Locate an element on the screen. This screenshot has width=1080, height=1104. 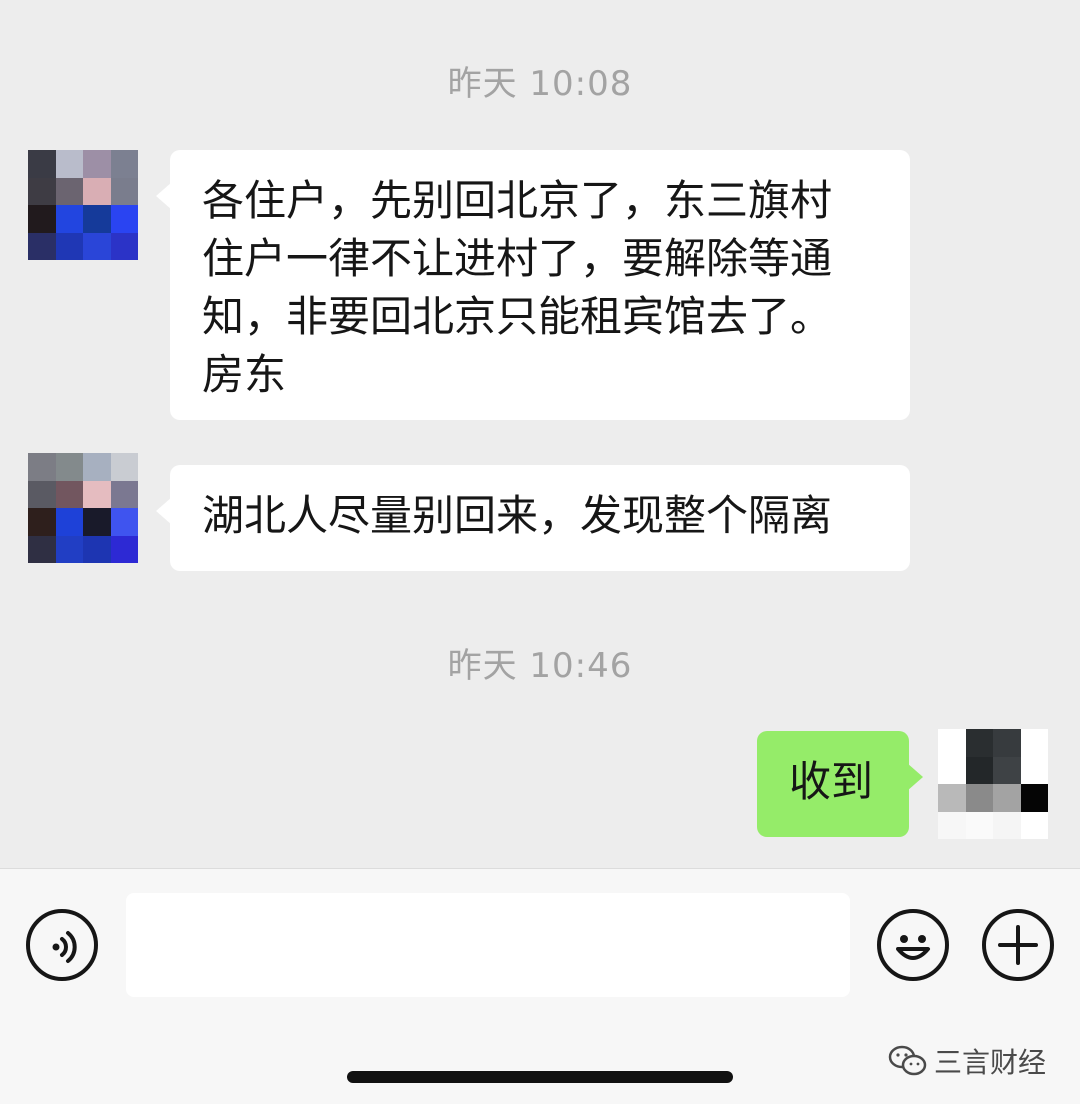
message-bubble: 湖北人尽量别回来，发现整个隔离 is located at coordinates (533, 518).